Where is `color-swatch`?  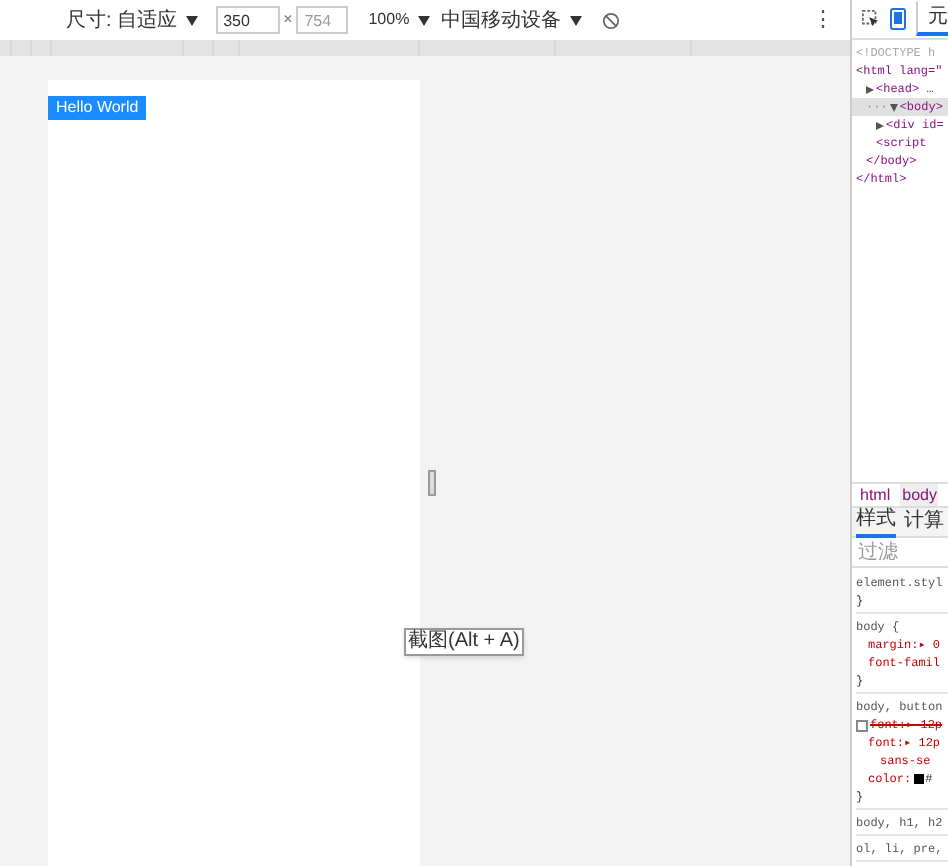 color-swatch is located at coordinates (918, 779).